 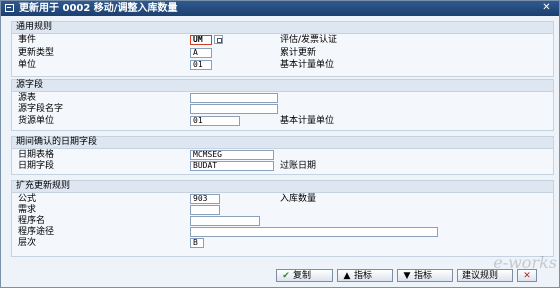 What do you see at coordinates (298, 166) in the screenshot?
I see `date-field-description: 过账日期` at bounding box center [298, 166].